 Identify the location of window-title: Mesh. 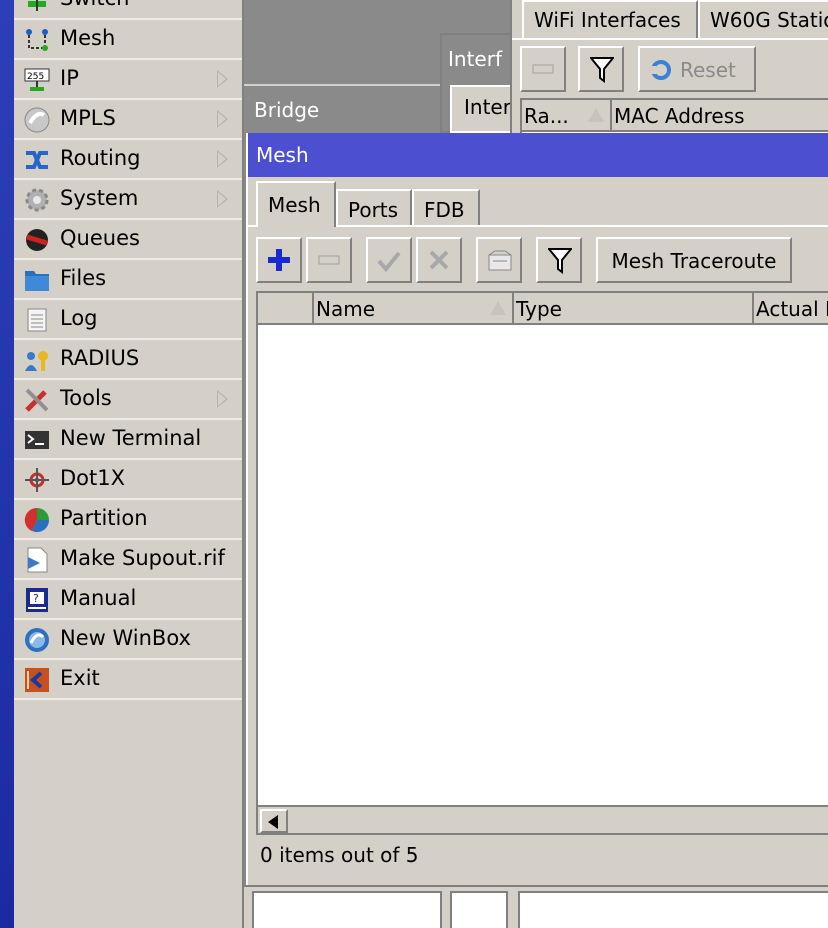
(282, 155).